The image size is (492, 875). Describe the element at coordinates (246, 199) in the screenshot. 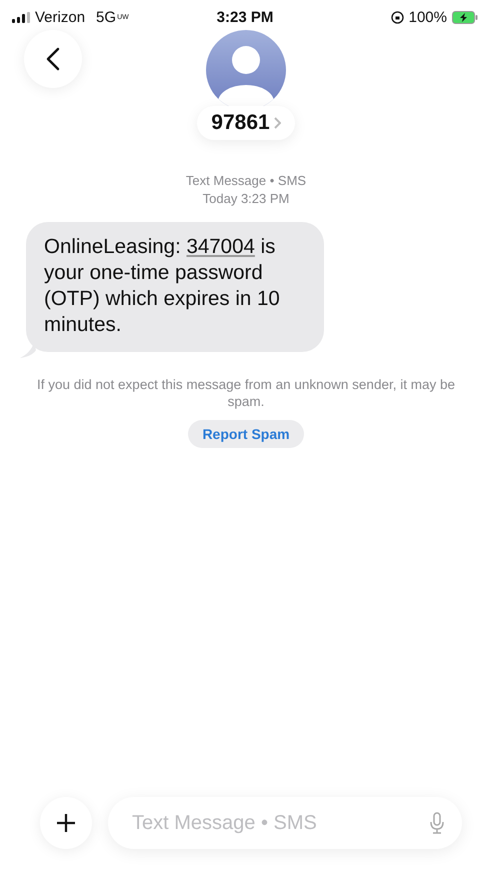

I see `message-timestamp: Today 3:23 PM` at that location.